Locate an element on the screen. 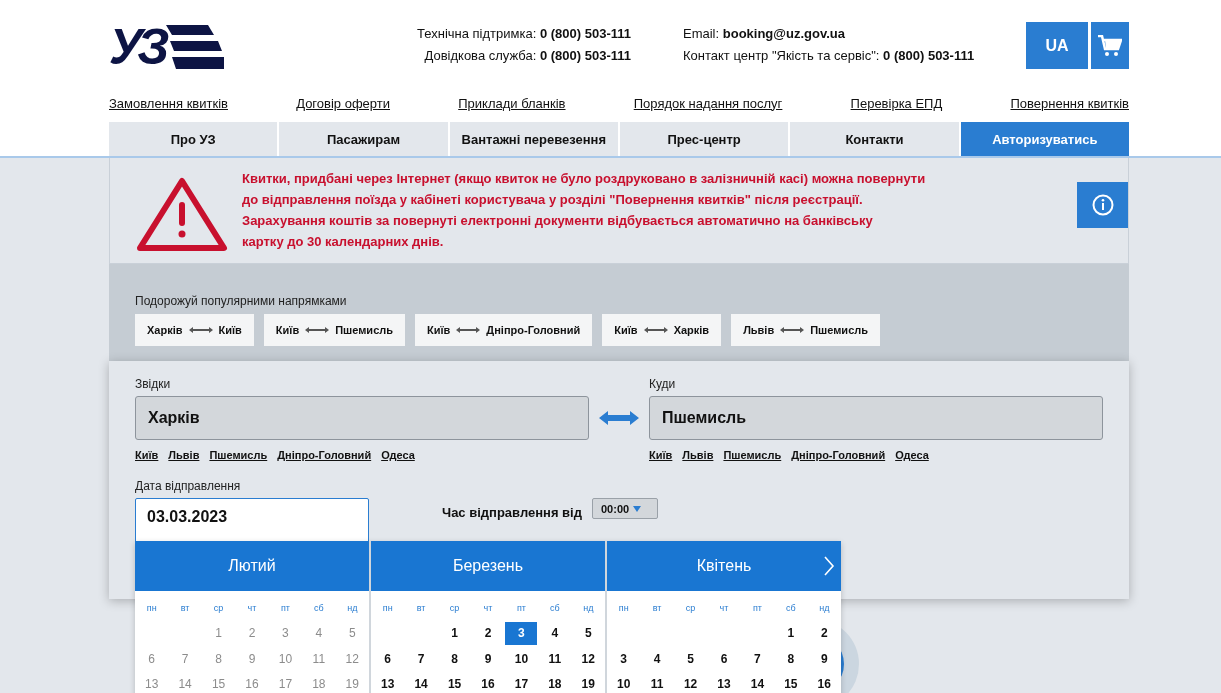 The image size is (1221, 693). language-button: UA is located at coordinates (1057, 45).